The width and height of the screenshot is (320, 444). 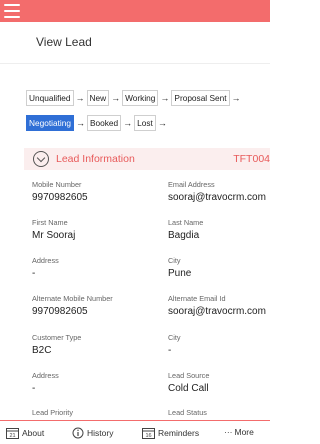 I want to click on top-app-bar, so click(x=135, y=11).